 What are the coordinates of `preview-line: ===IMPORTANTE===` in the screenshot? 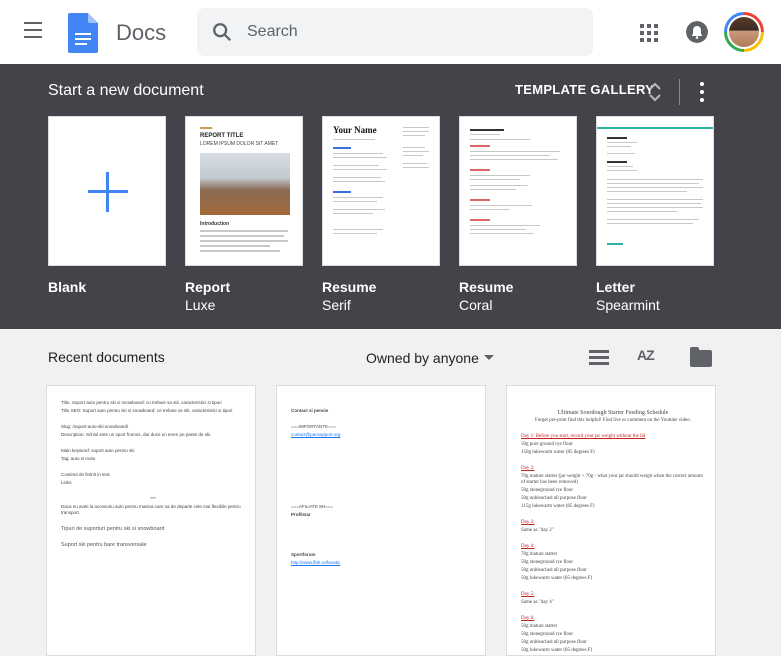 It's located at (313, 426).